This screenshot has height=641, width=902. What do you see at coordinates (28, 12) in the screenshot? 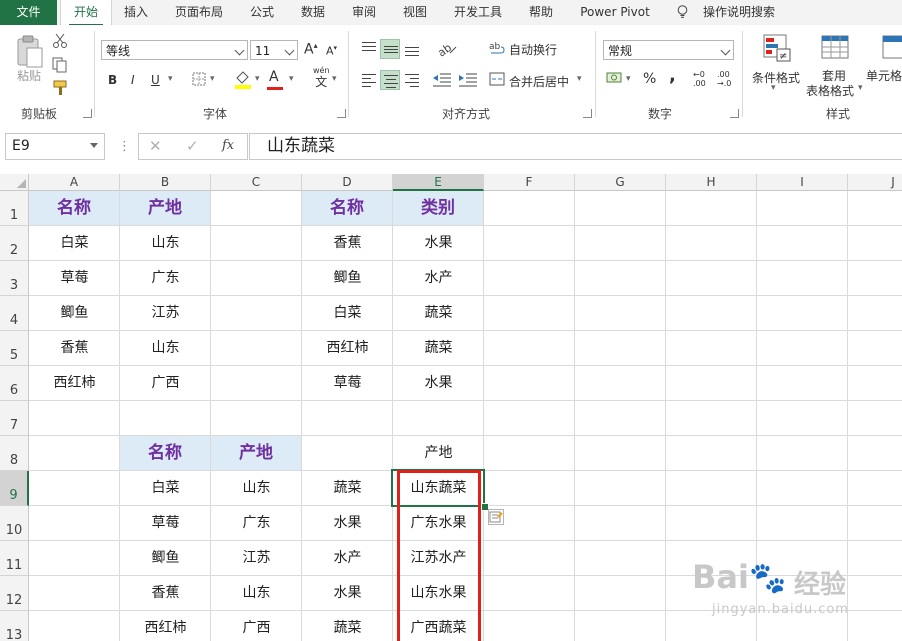
I see `tab-file: 文件` at bounding box center [28, 12].